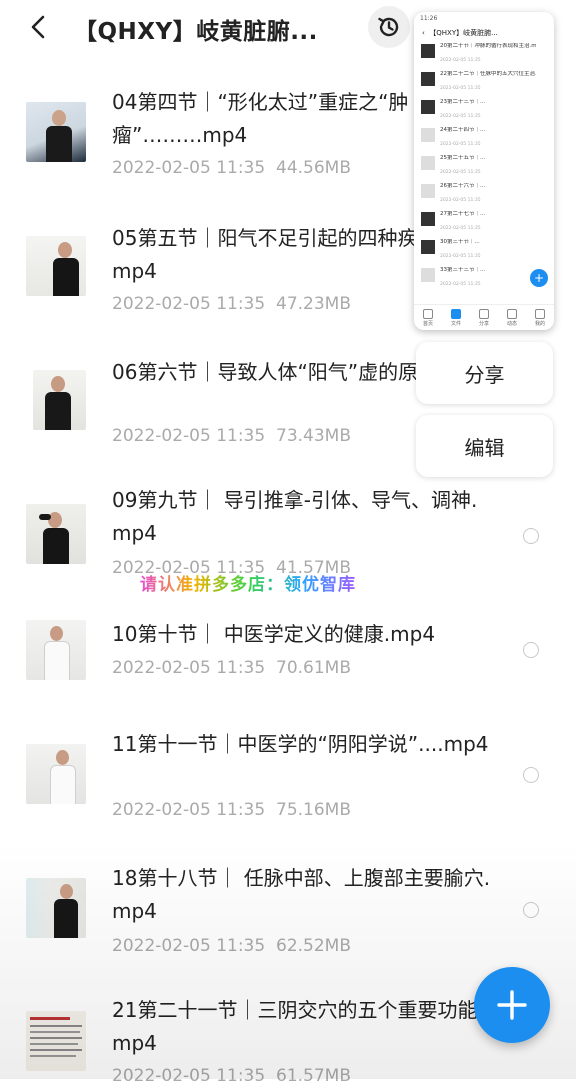  What do you see at coordinates (429, 18) in the screenshot?
I see `preview-status-time: 11:26` at bounding box center [429, 18].